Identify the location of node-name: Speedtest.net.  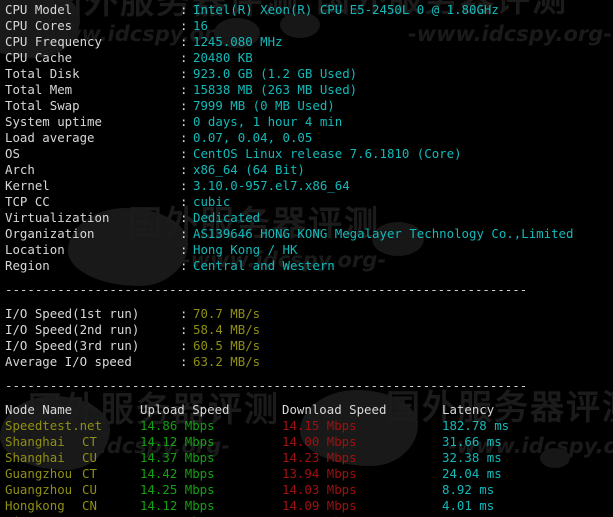
(53, 425).